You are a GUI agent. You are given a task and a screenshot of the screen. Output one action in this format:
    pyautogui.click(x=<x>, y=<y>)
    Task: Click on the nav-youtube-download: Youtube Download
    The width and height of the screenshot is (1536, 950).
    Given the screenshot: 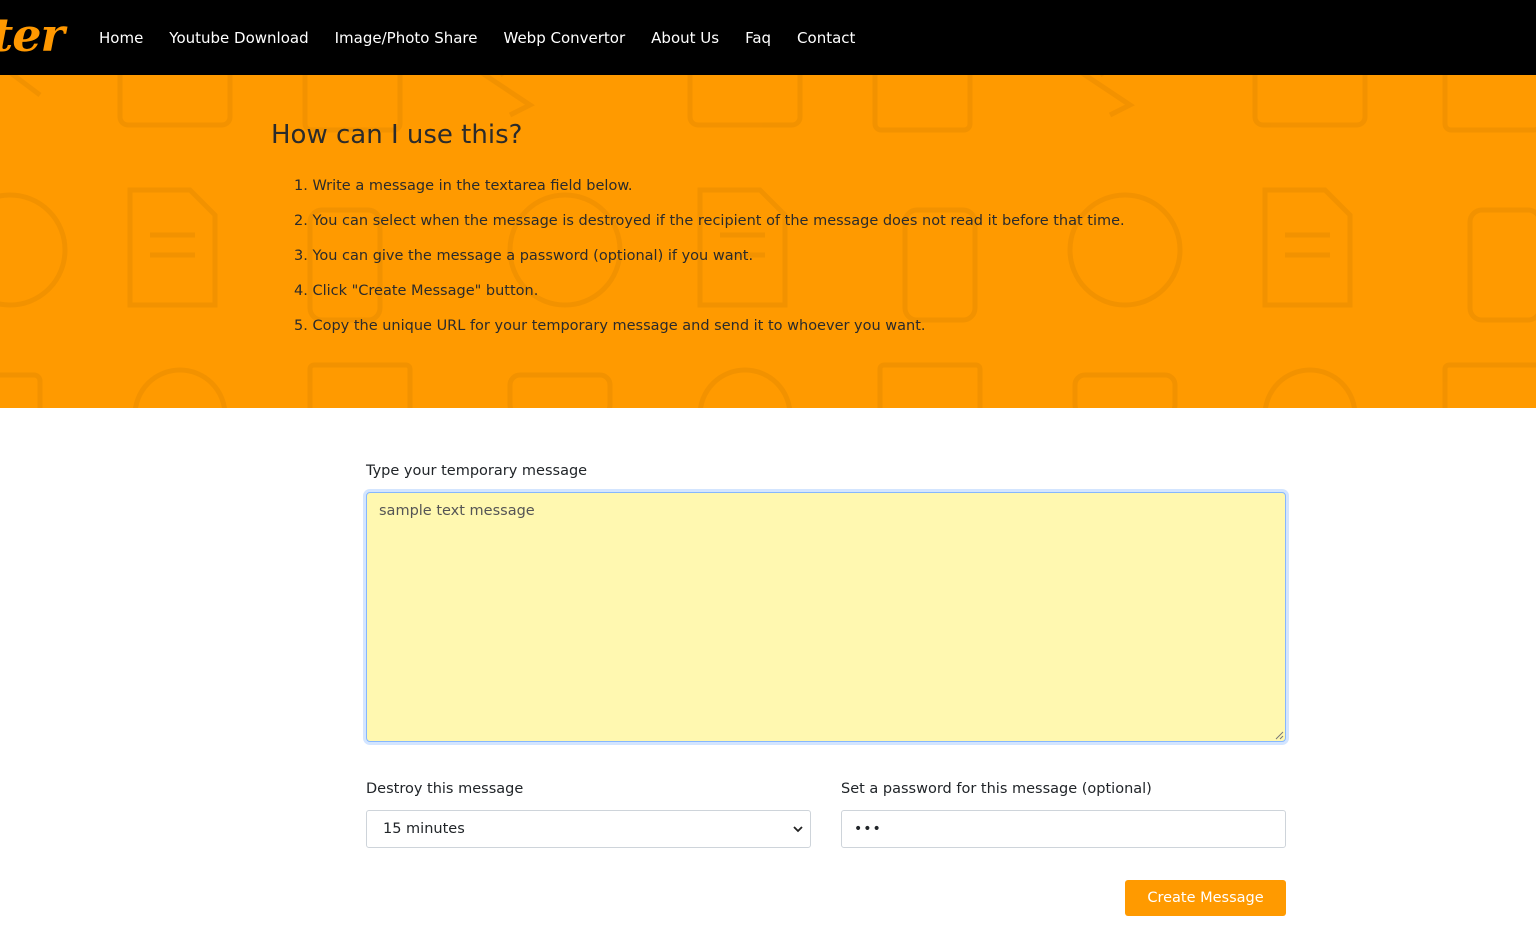 What is the action you would take?
    pyautogui.click(x=238, y=38)
    